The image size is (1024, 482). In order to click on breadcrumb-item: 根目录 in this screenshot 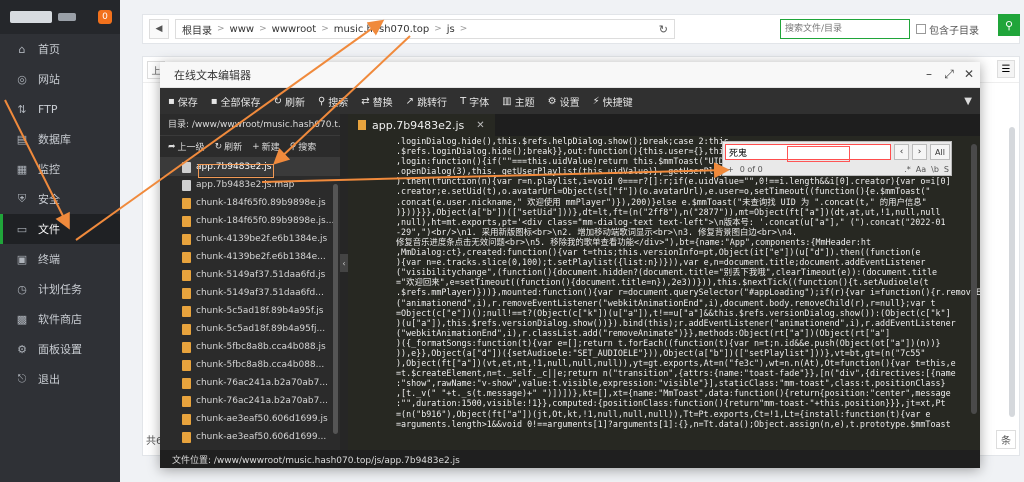, I will do `click(197, 29)`.